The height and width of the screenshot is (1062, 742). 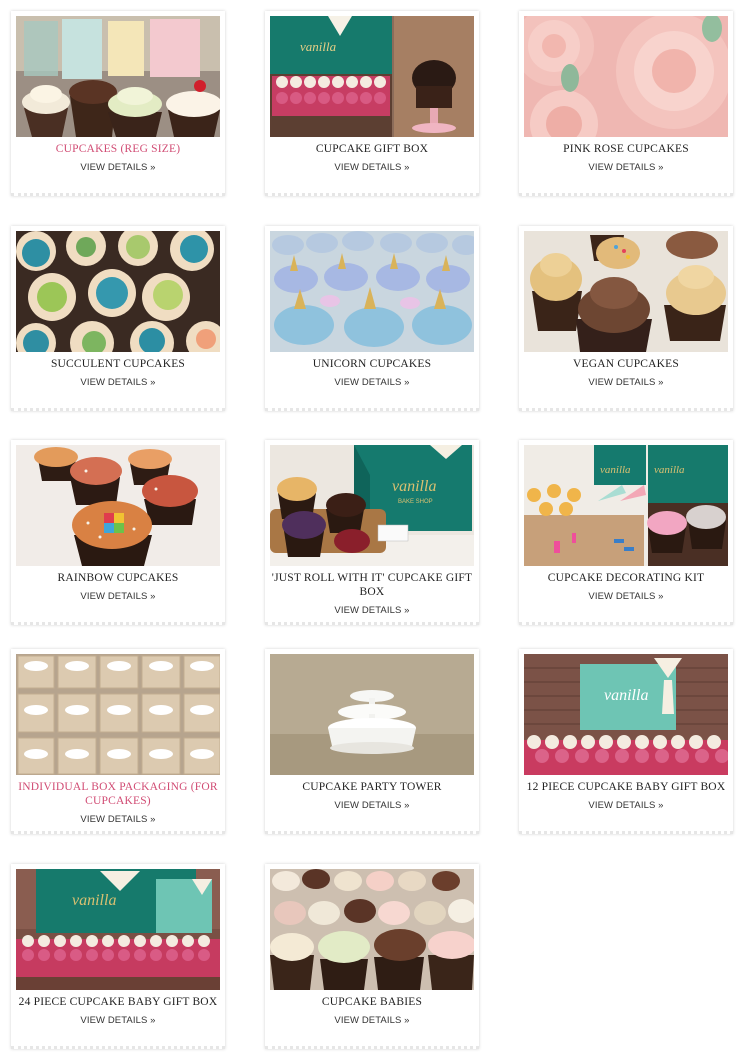 What do you see at coordinates (372, 505) in the screenshot?
I see `product-image: vanilla BAKE SHOP` at bounding box center [372, 505].